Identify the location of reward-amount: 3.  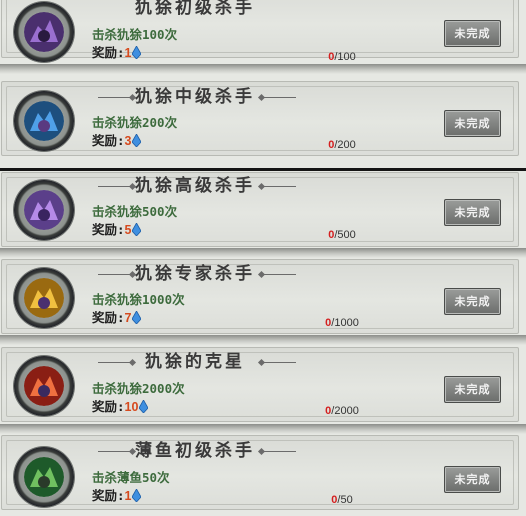
(128, 141).